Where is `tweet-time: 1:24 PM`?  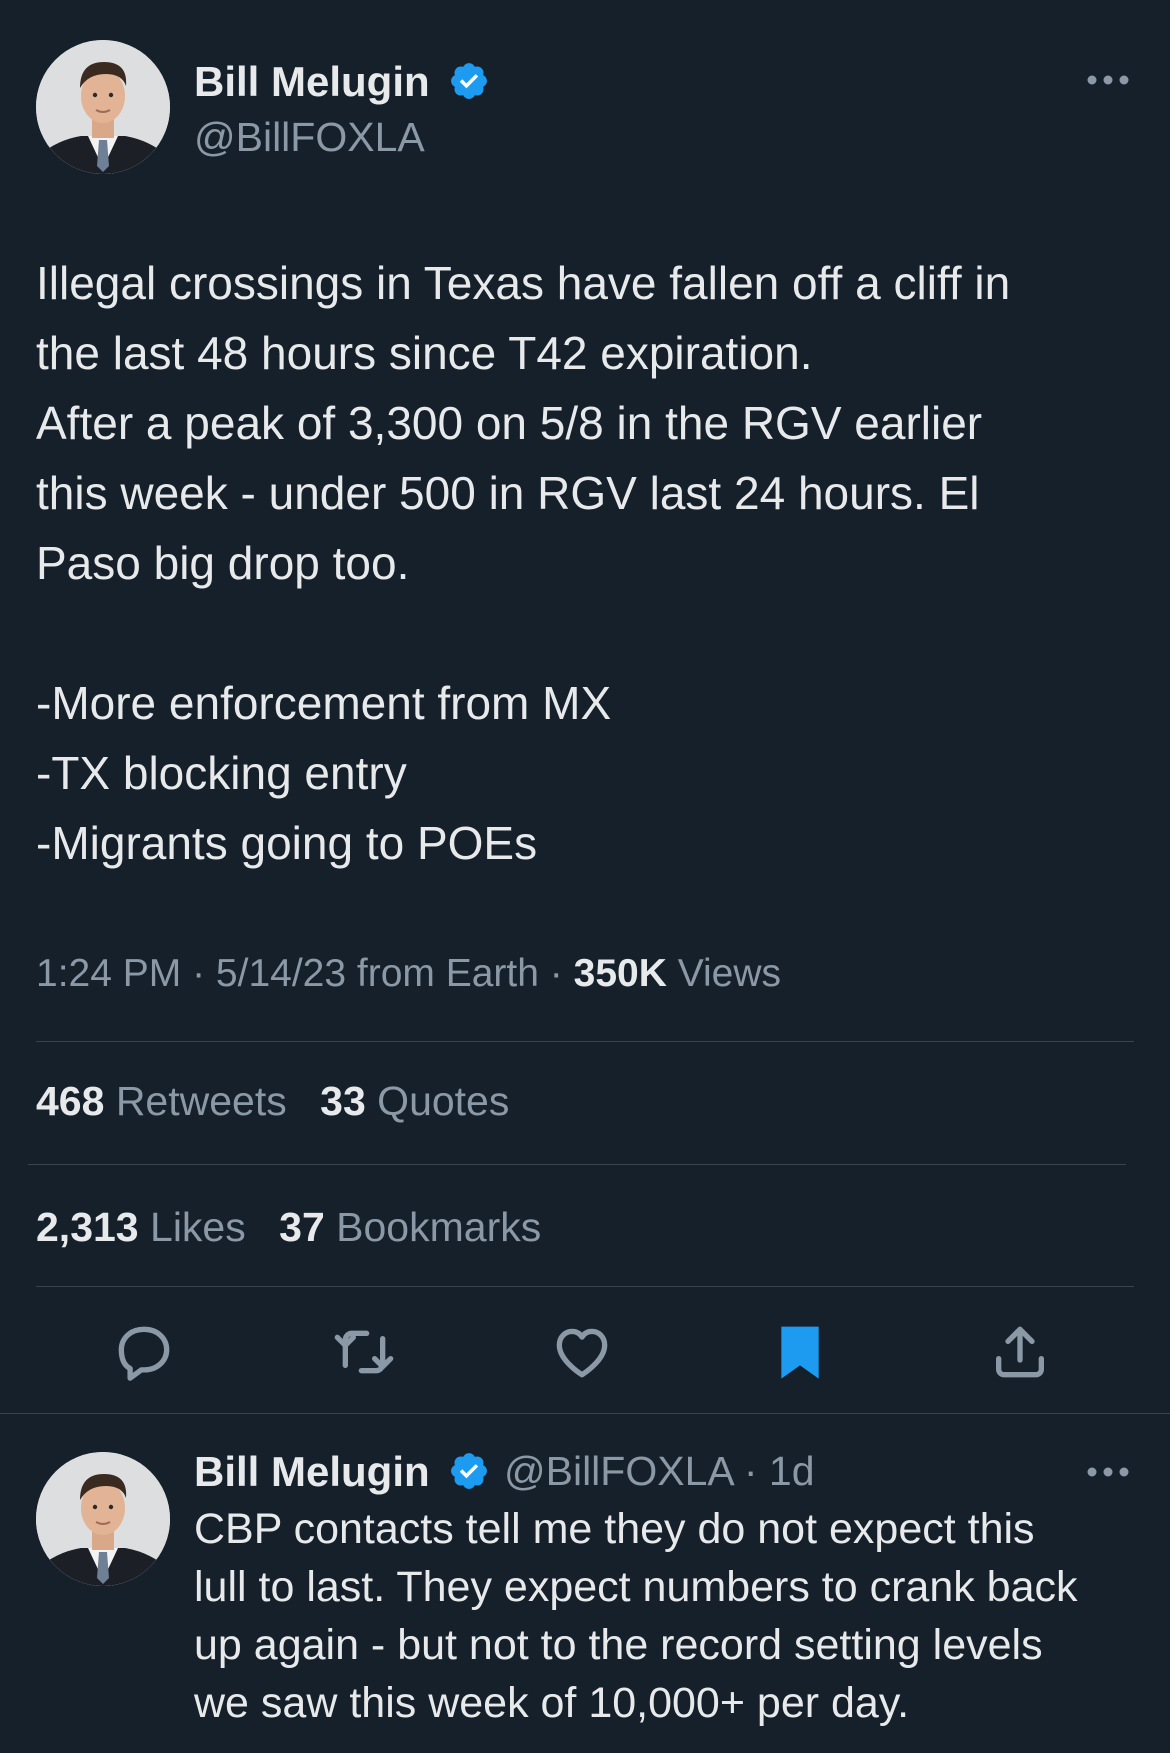
tweet-time: 1:24 PM is located at coordinates (108, 973).